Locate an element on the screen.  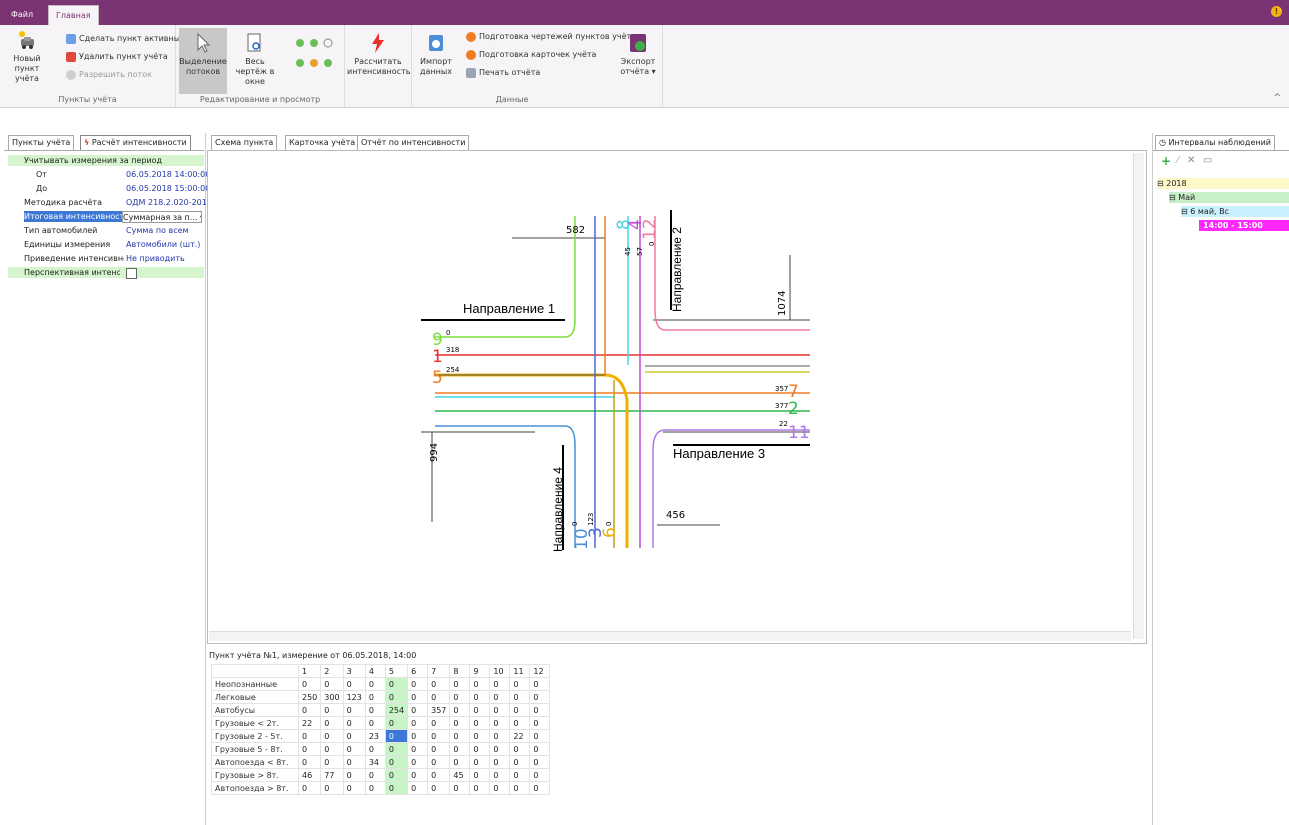
tab-points: Пункты учёта is located at coordinates (41, 142).